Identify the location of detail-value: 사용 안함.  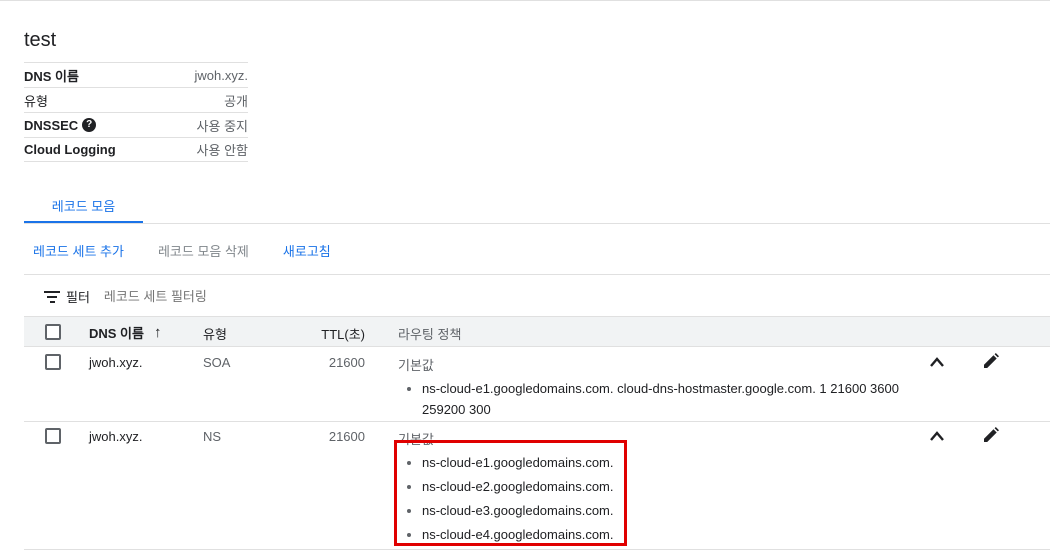
(222, 150).